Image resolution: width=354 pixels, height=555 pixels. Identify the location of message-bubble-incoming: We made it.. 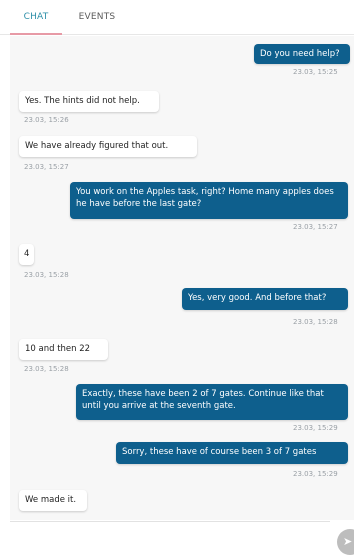
(53, 500).